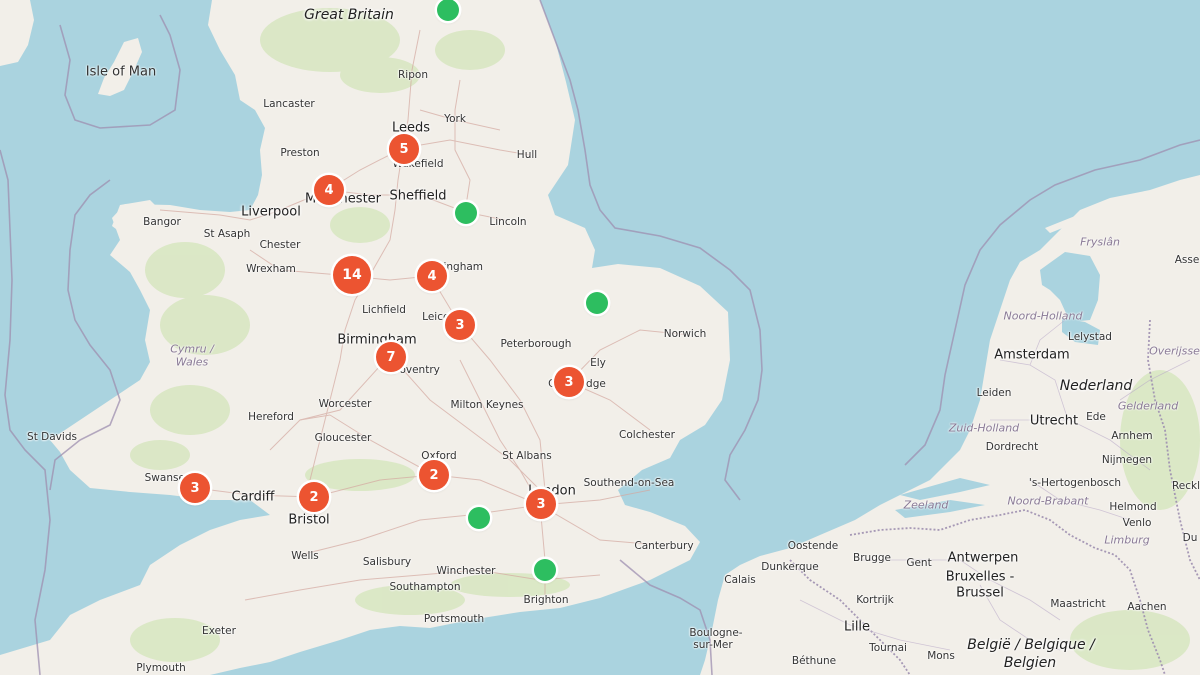 The width and height of the screenshot is (1200, 675). What do you see at coordinates (391, 357) in the screenshot?
I see `cluster-marker: 7` at bounding box center [391, 357].